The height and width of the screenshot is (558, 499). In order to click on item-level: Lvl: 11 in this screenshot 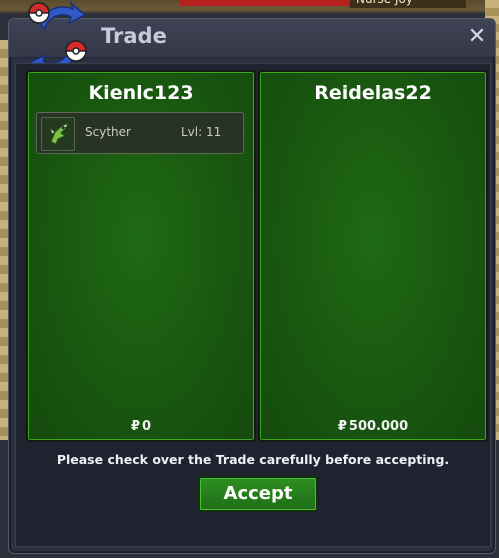, I will do `click(201, 132)`.